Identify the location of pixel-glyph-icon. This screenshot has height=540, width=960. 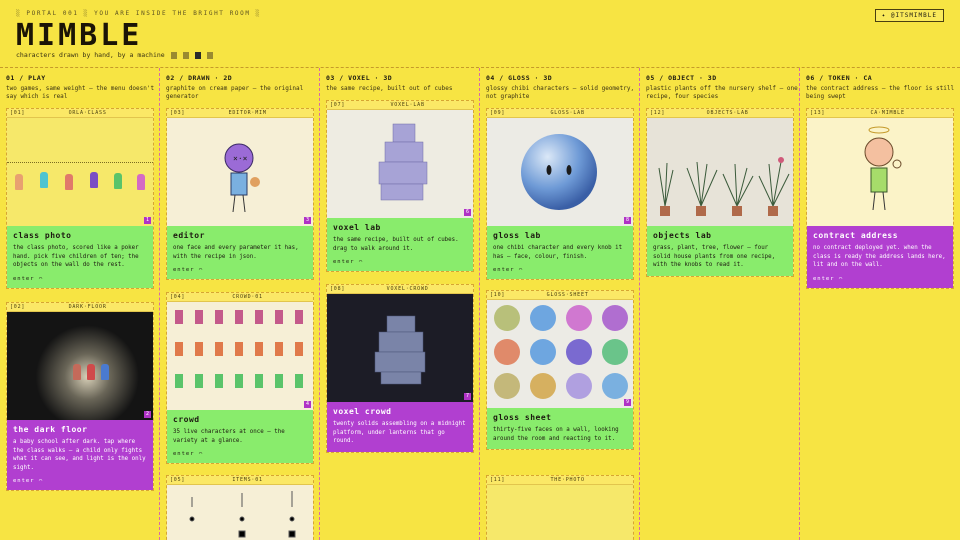
(197, 55).